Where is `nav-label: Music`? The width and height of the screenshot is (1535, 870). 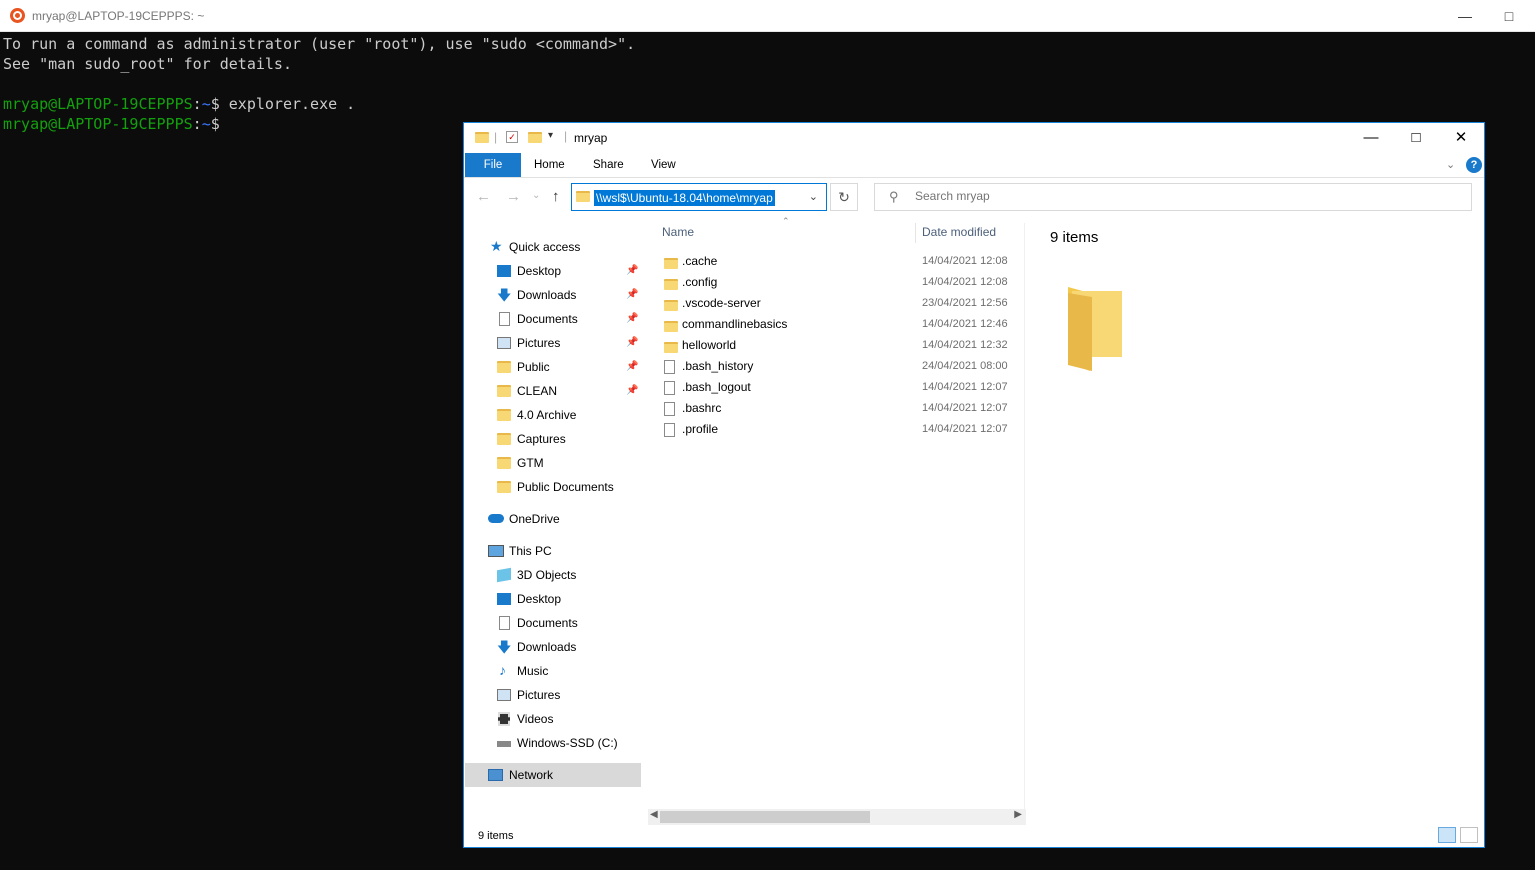 nav-label: Music is located at coordinates (533, 671).